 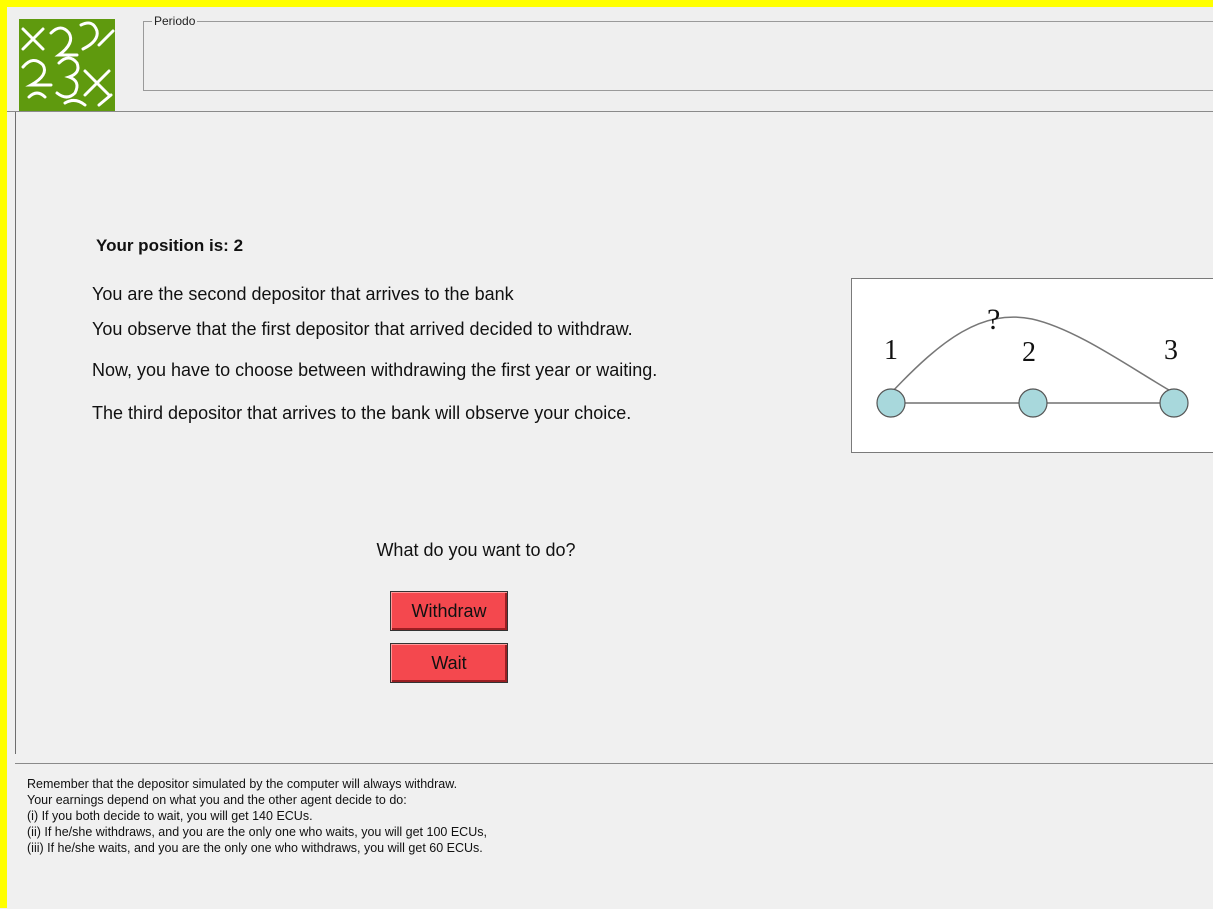 I want to click on node-label-2: 2, so click(x=1029, y=352).